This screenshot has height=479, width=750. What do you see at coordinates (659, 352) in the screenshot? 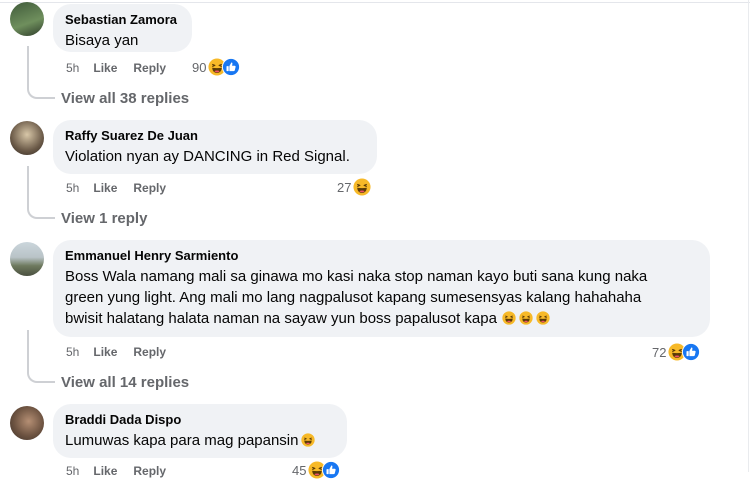
I see `reaction-count: 72` at bounding box center [659, 352].